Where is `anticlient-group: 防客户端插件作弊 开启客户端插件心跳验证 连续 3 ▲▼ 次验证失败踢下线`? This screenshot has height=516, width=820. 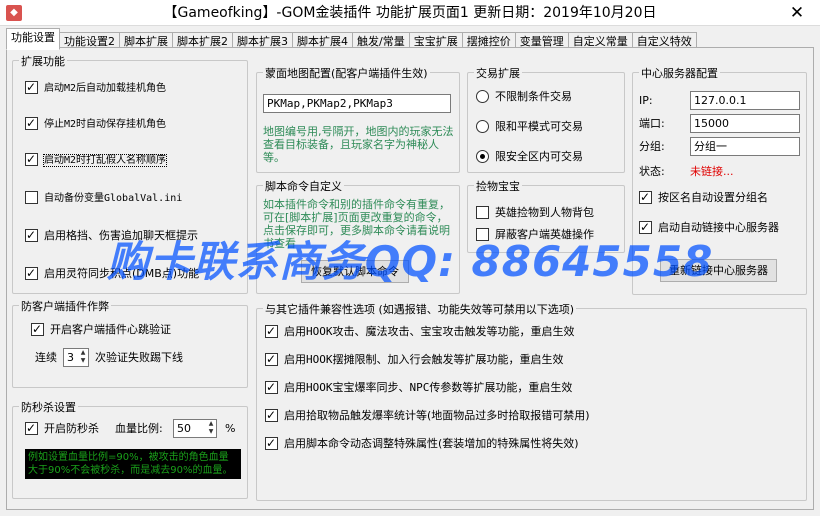
anticlient-group: 防客户端插件作弊 开启客户端插件心跳验证 连续 3 ▲▼ 次验证失败踢下线 is located at coordinates (130, 343).